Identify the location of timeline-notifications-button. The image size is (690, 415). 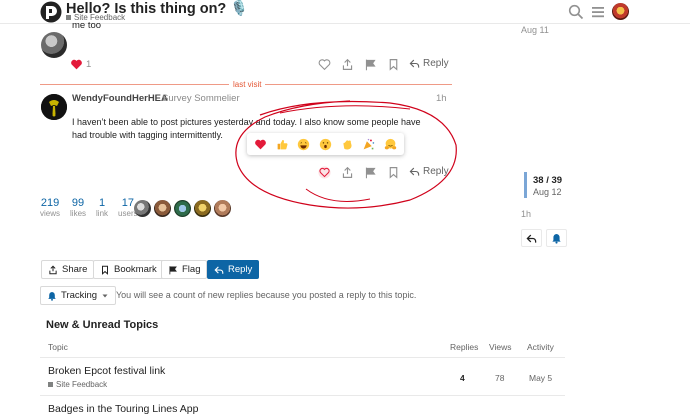
(556, 238).